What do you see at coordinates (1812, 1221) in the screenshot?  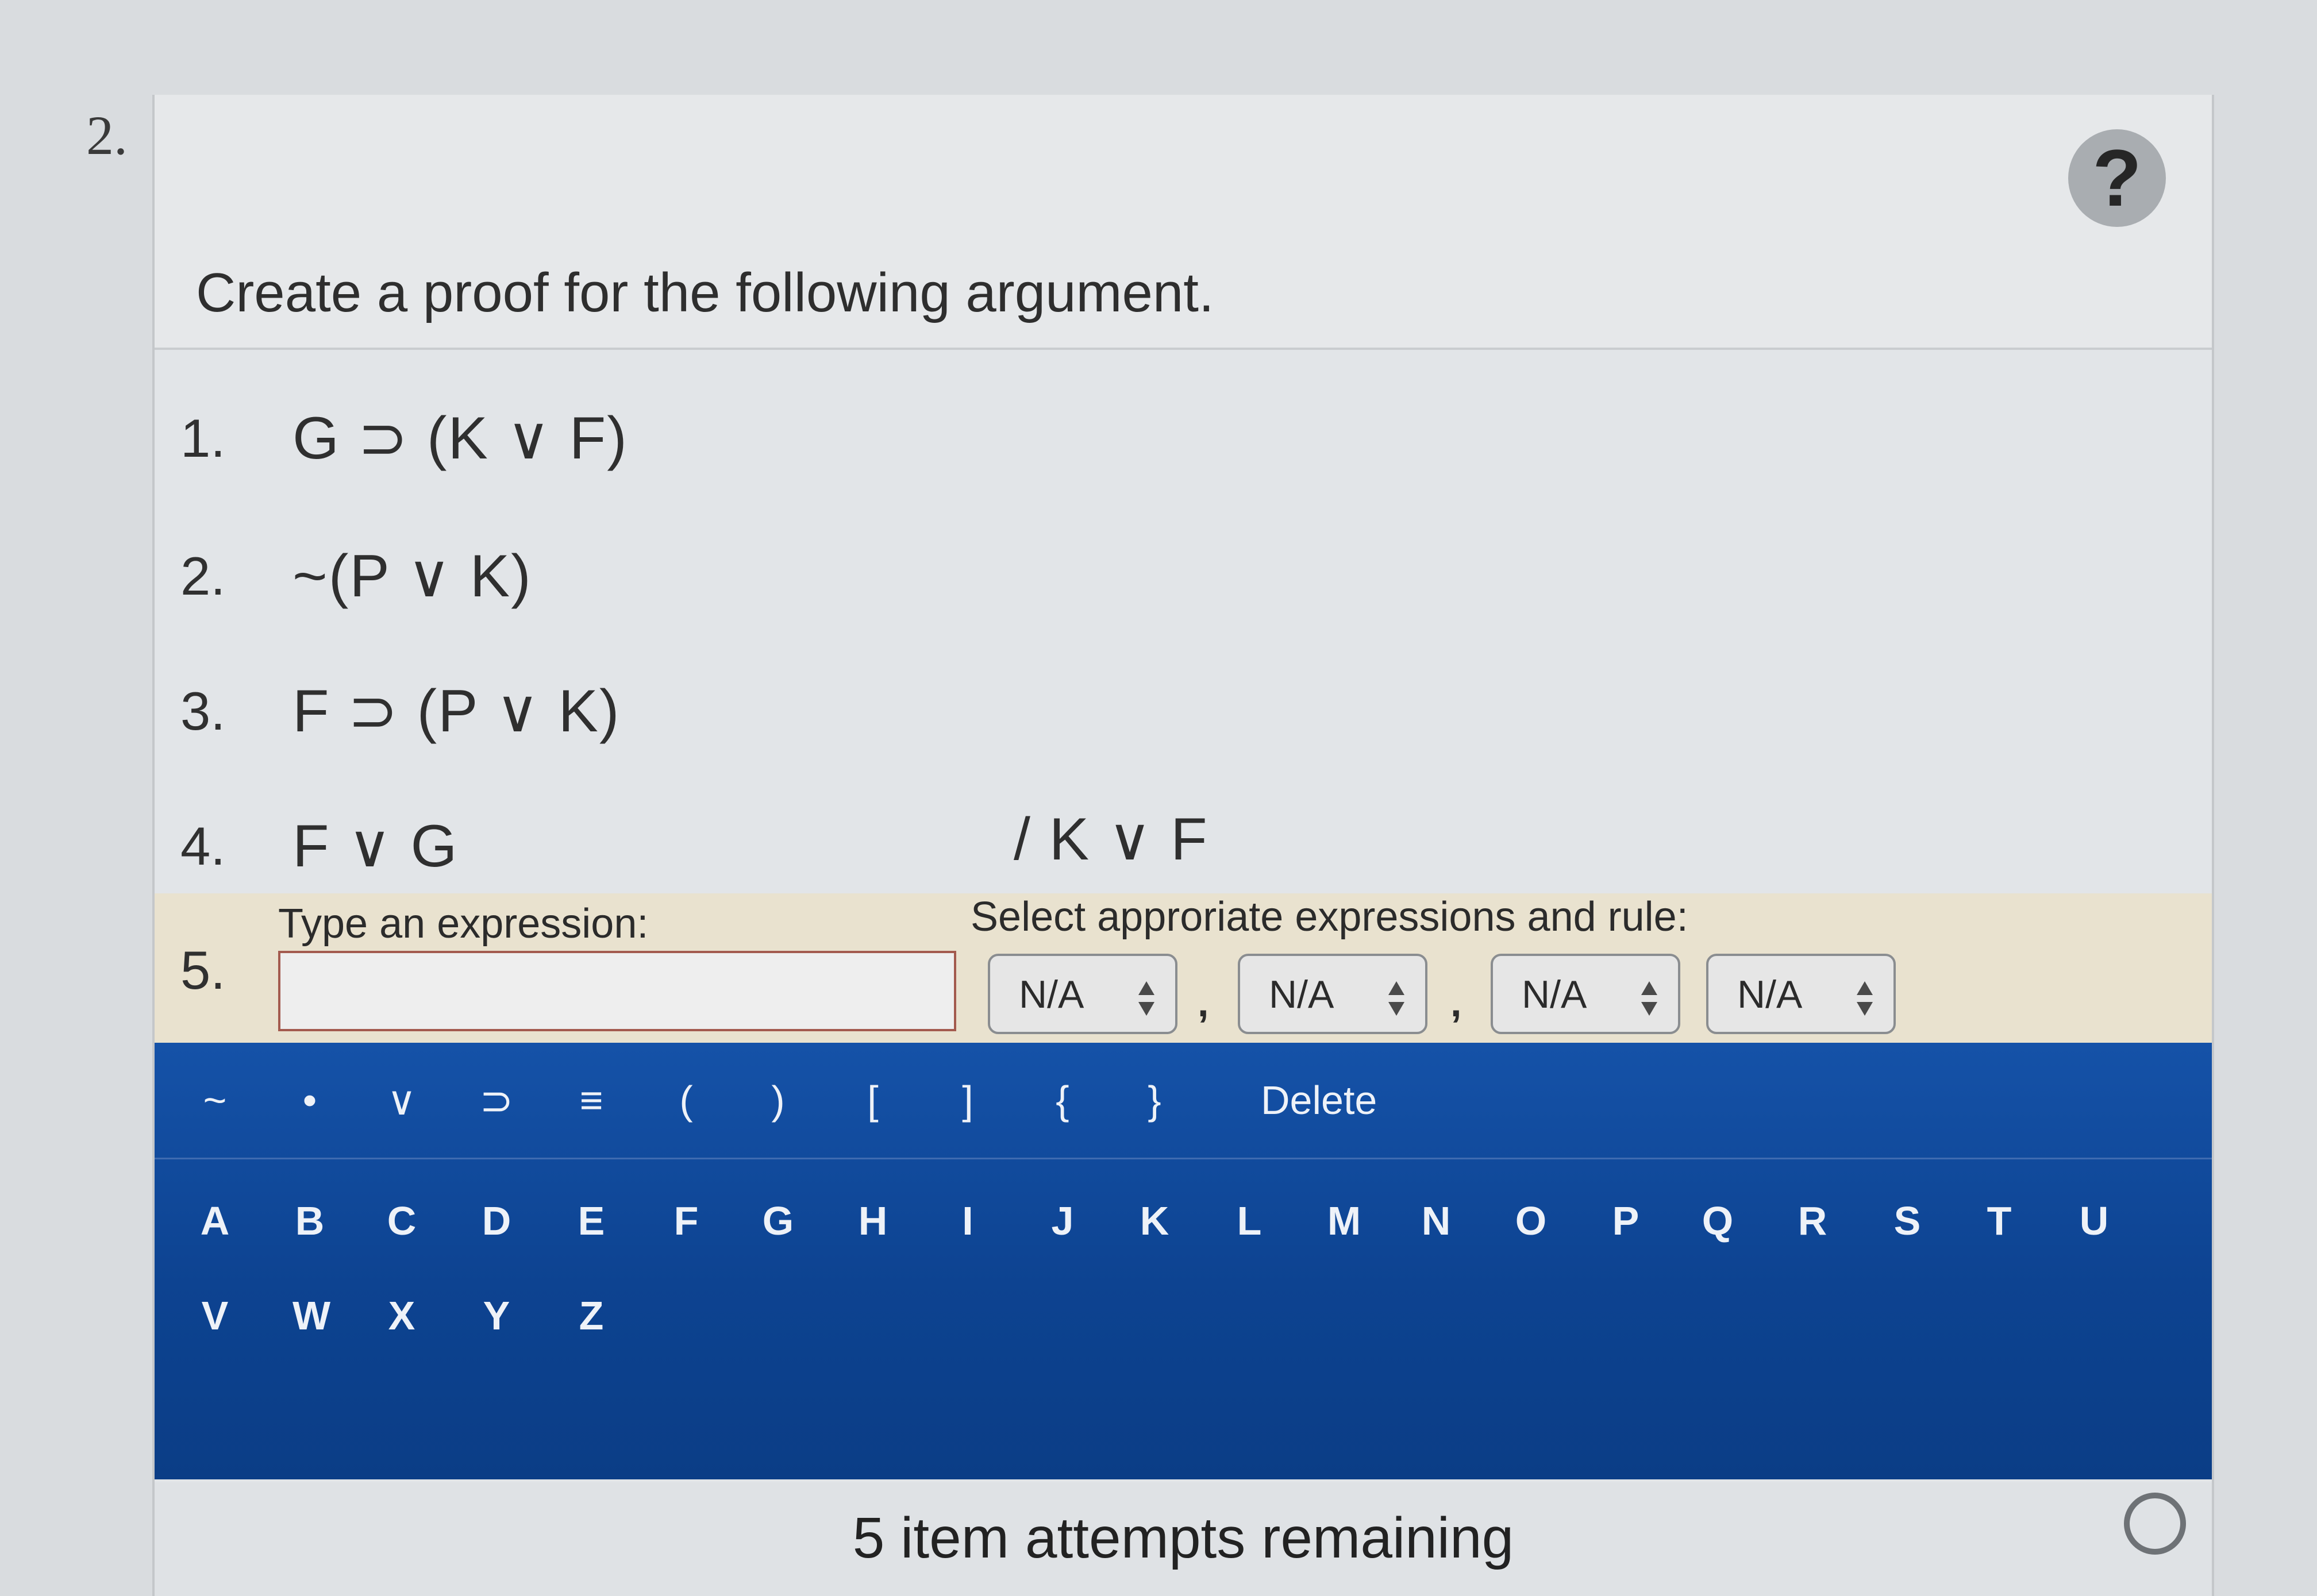 I see `key-letter-r: R` at bounding box center [1812, 1221].